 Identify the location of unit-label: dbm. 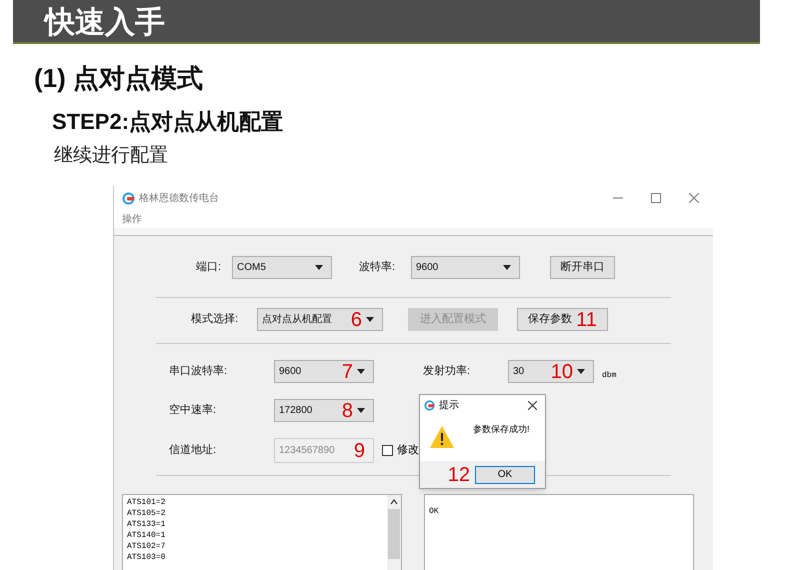
(609, 376).